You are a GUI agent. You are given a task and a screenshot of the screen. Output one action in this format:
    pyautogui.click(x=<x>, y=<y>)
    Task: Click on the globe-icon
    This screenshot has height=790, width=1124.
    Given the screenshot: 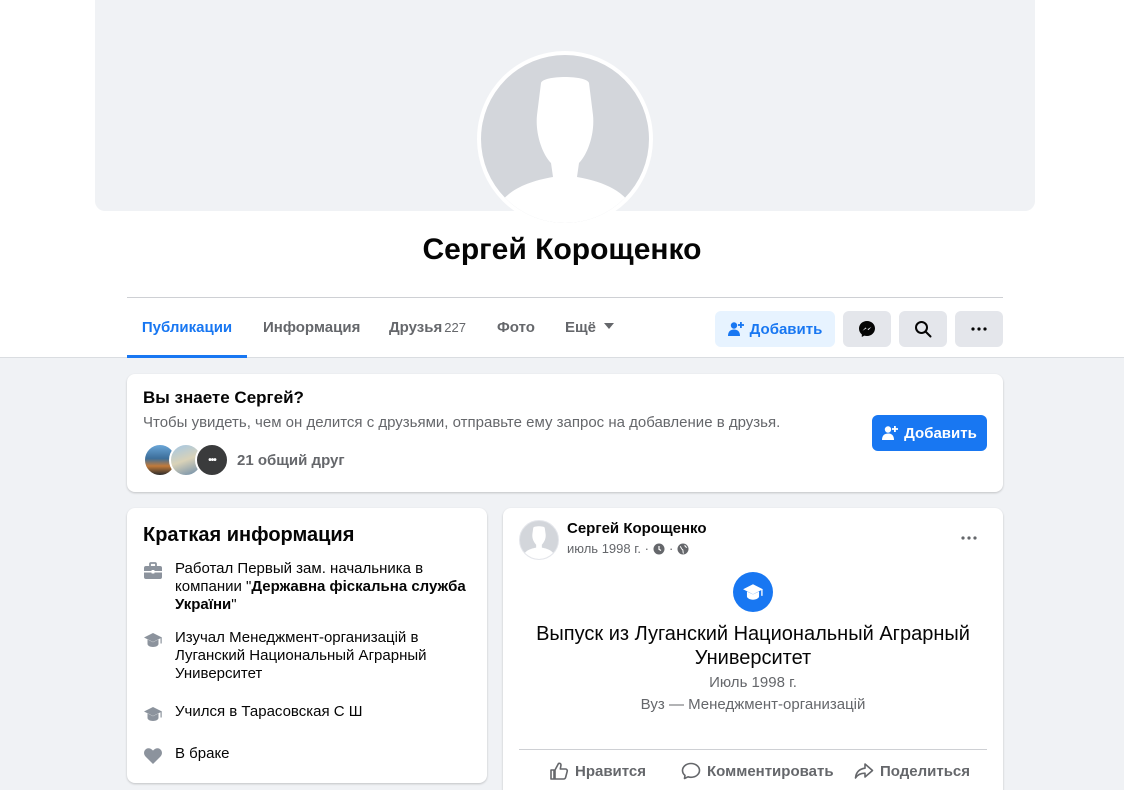 What is the action you would take?
    pyautogui.click(x=683, y=548)
    